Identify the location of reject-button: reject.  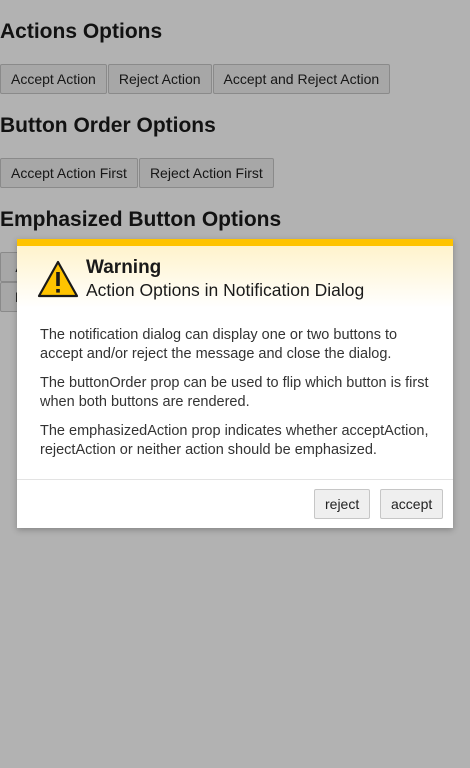
(342, 504).